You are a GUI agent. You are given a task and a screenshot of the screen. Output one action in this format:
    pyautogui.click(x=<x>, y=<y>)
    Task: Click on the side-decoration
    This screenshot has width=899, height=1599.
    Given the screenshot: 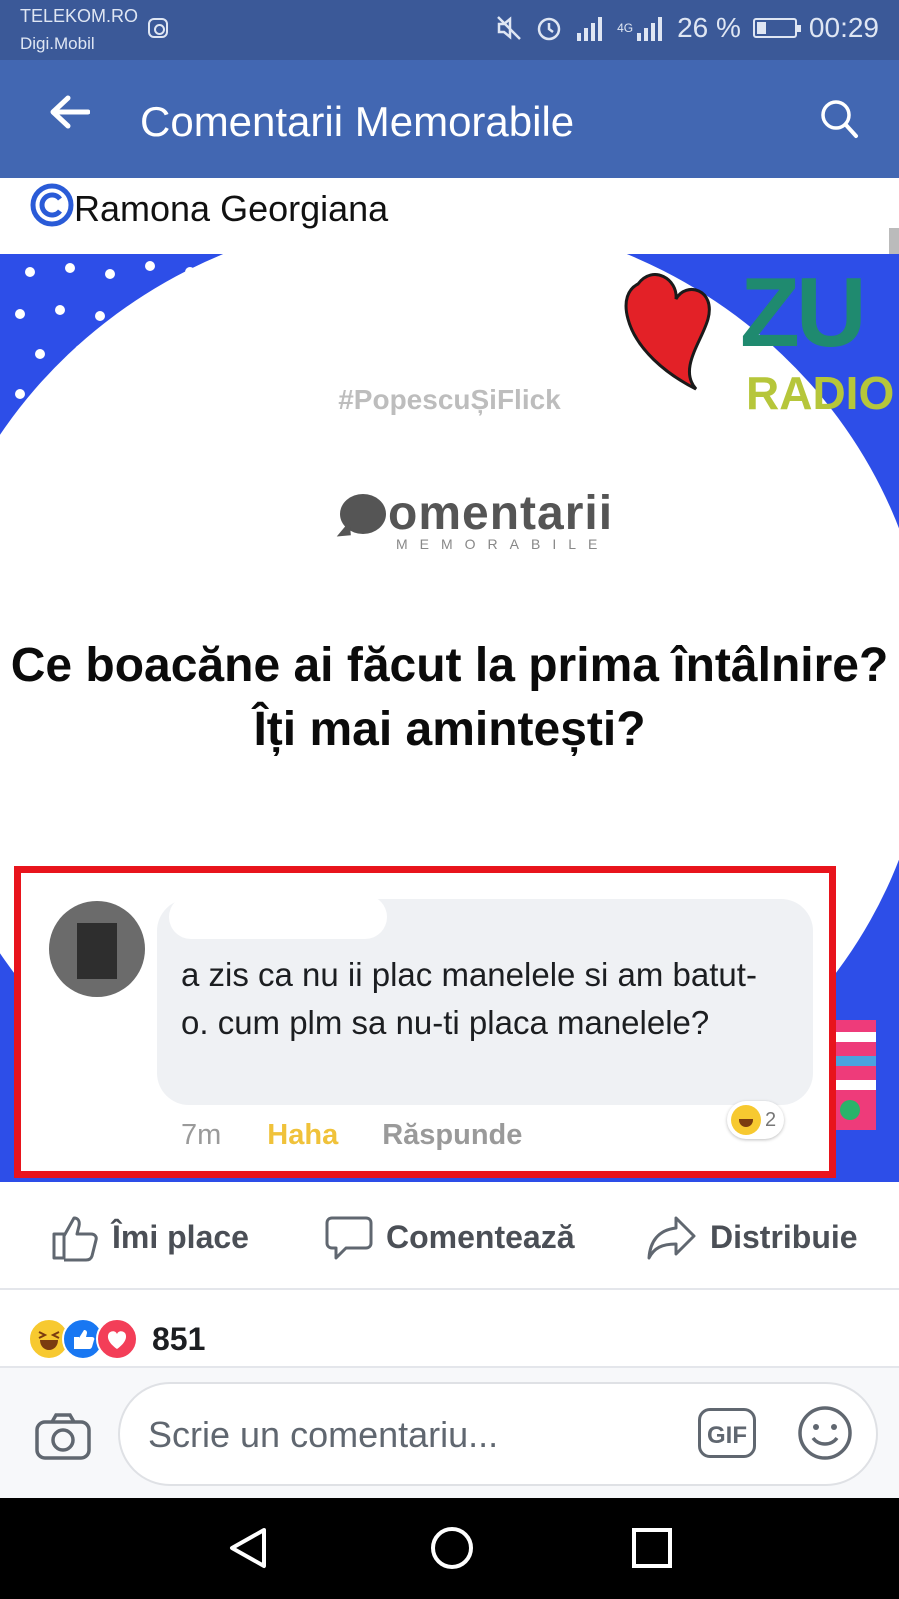 What is the action you would take?
    pyautogui.click(x=856, y=1075)
    